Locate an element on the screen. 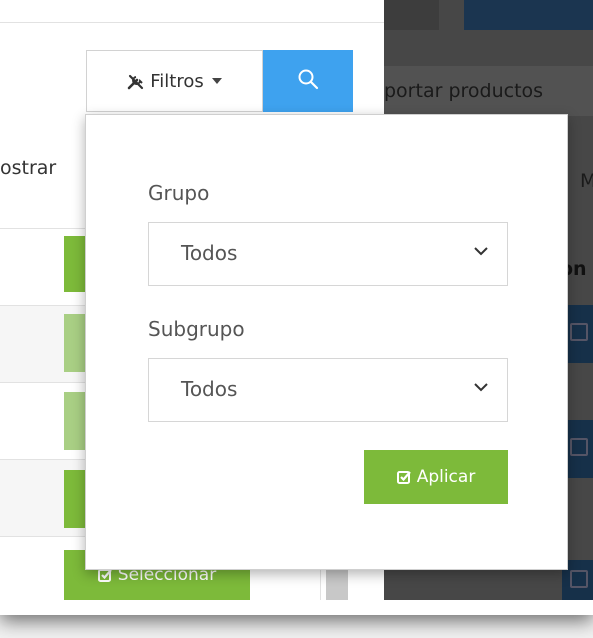  filters-label: Filtros is located at coordinates (177, 81).